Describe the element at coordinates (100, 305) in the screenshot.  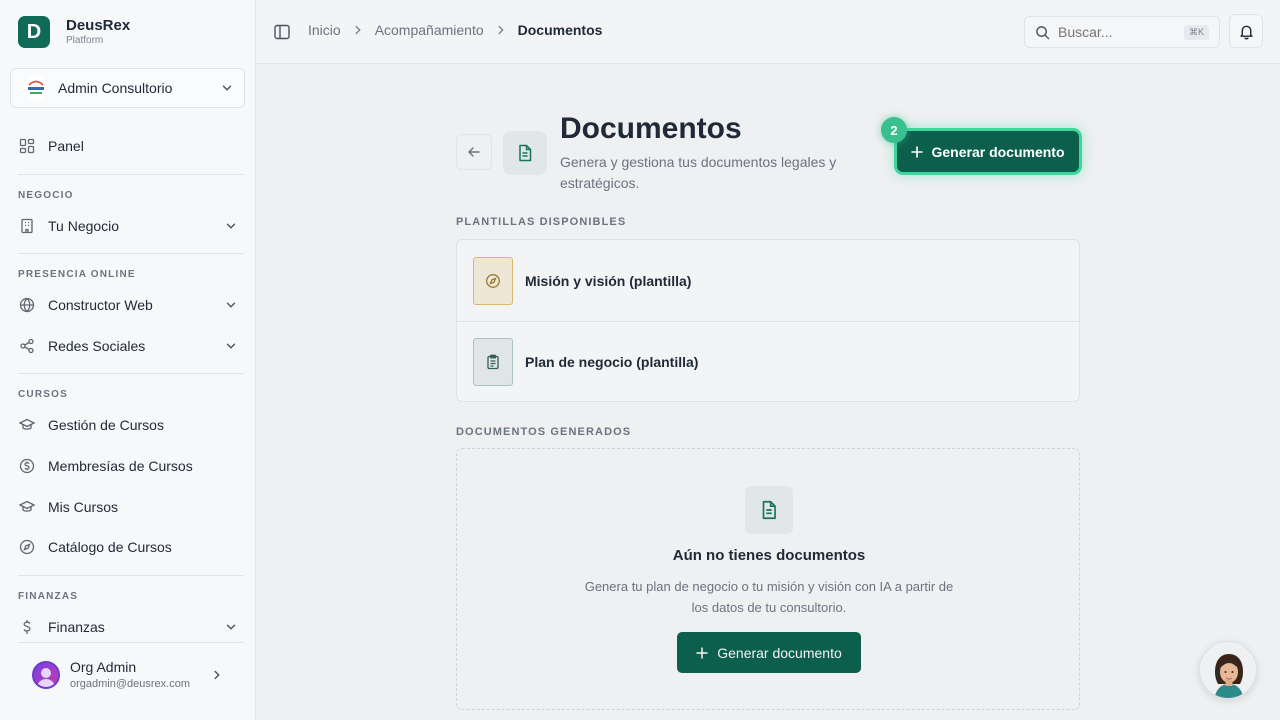
I see `sidebar-item-label: Constructor Web` at that location.